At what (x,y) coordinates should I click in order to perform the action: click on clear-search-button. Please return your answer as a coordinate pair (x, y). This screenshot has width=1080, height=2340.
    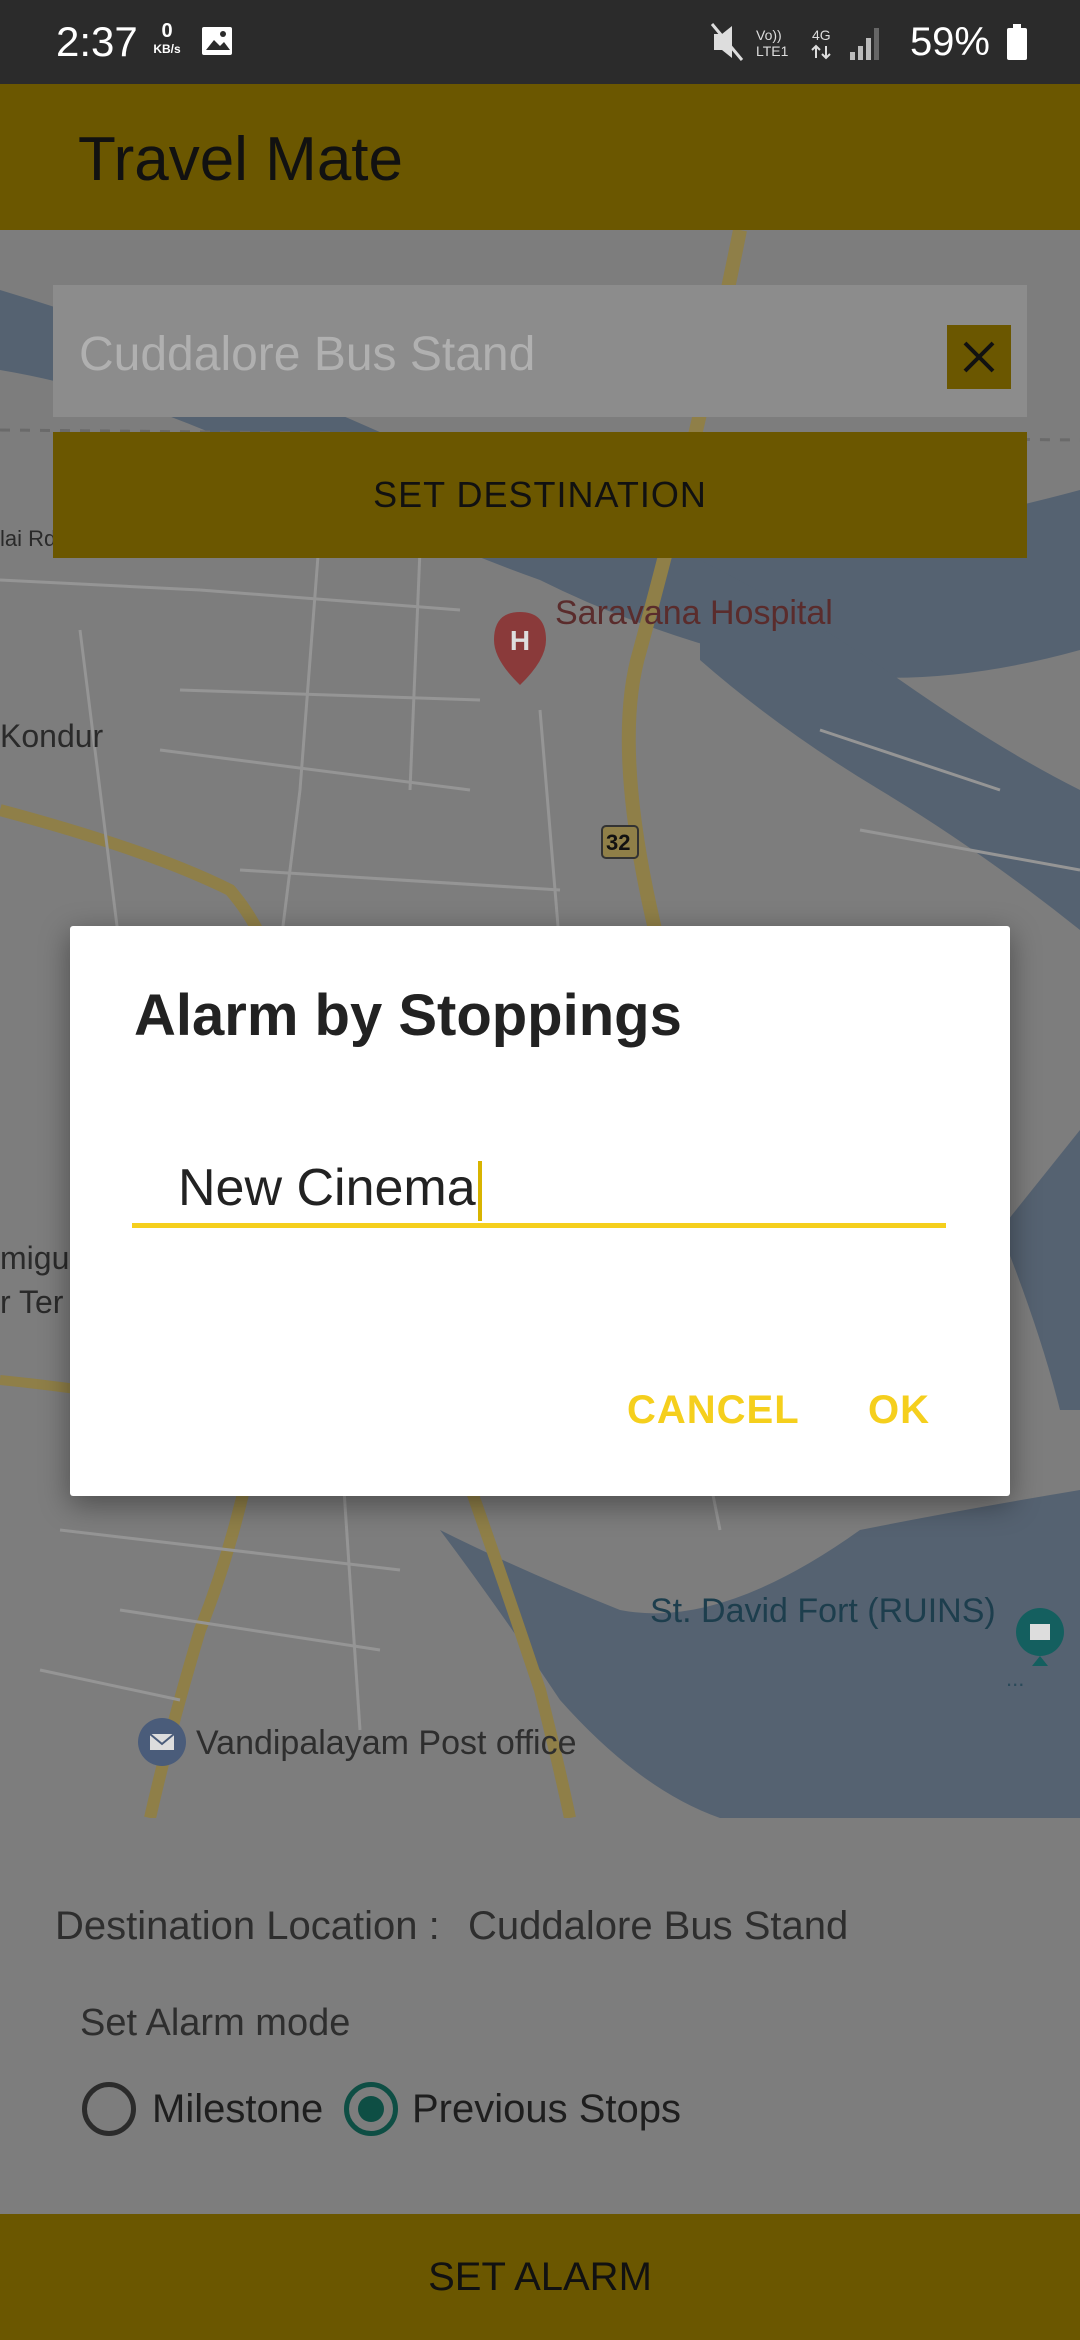
    Looking at the image, I should click on (979, 357).